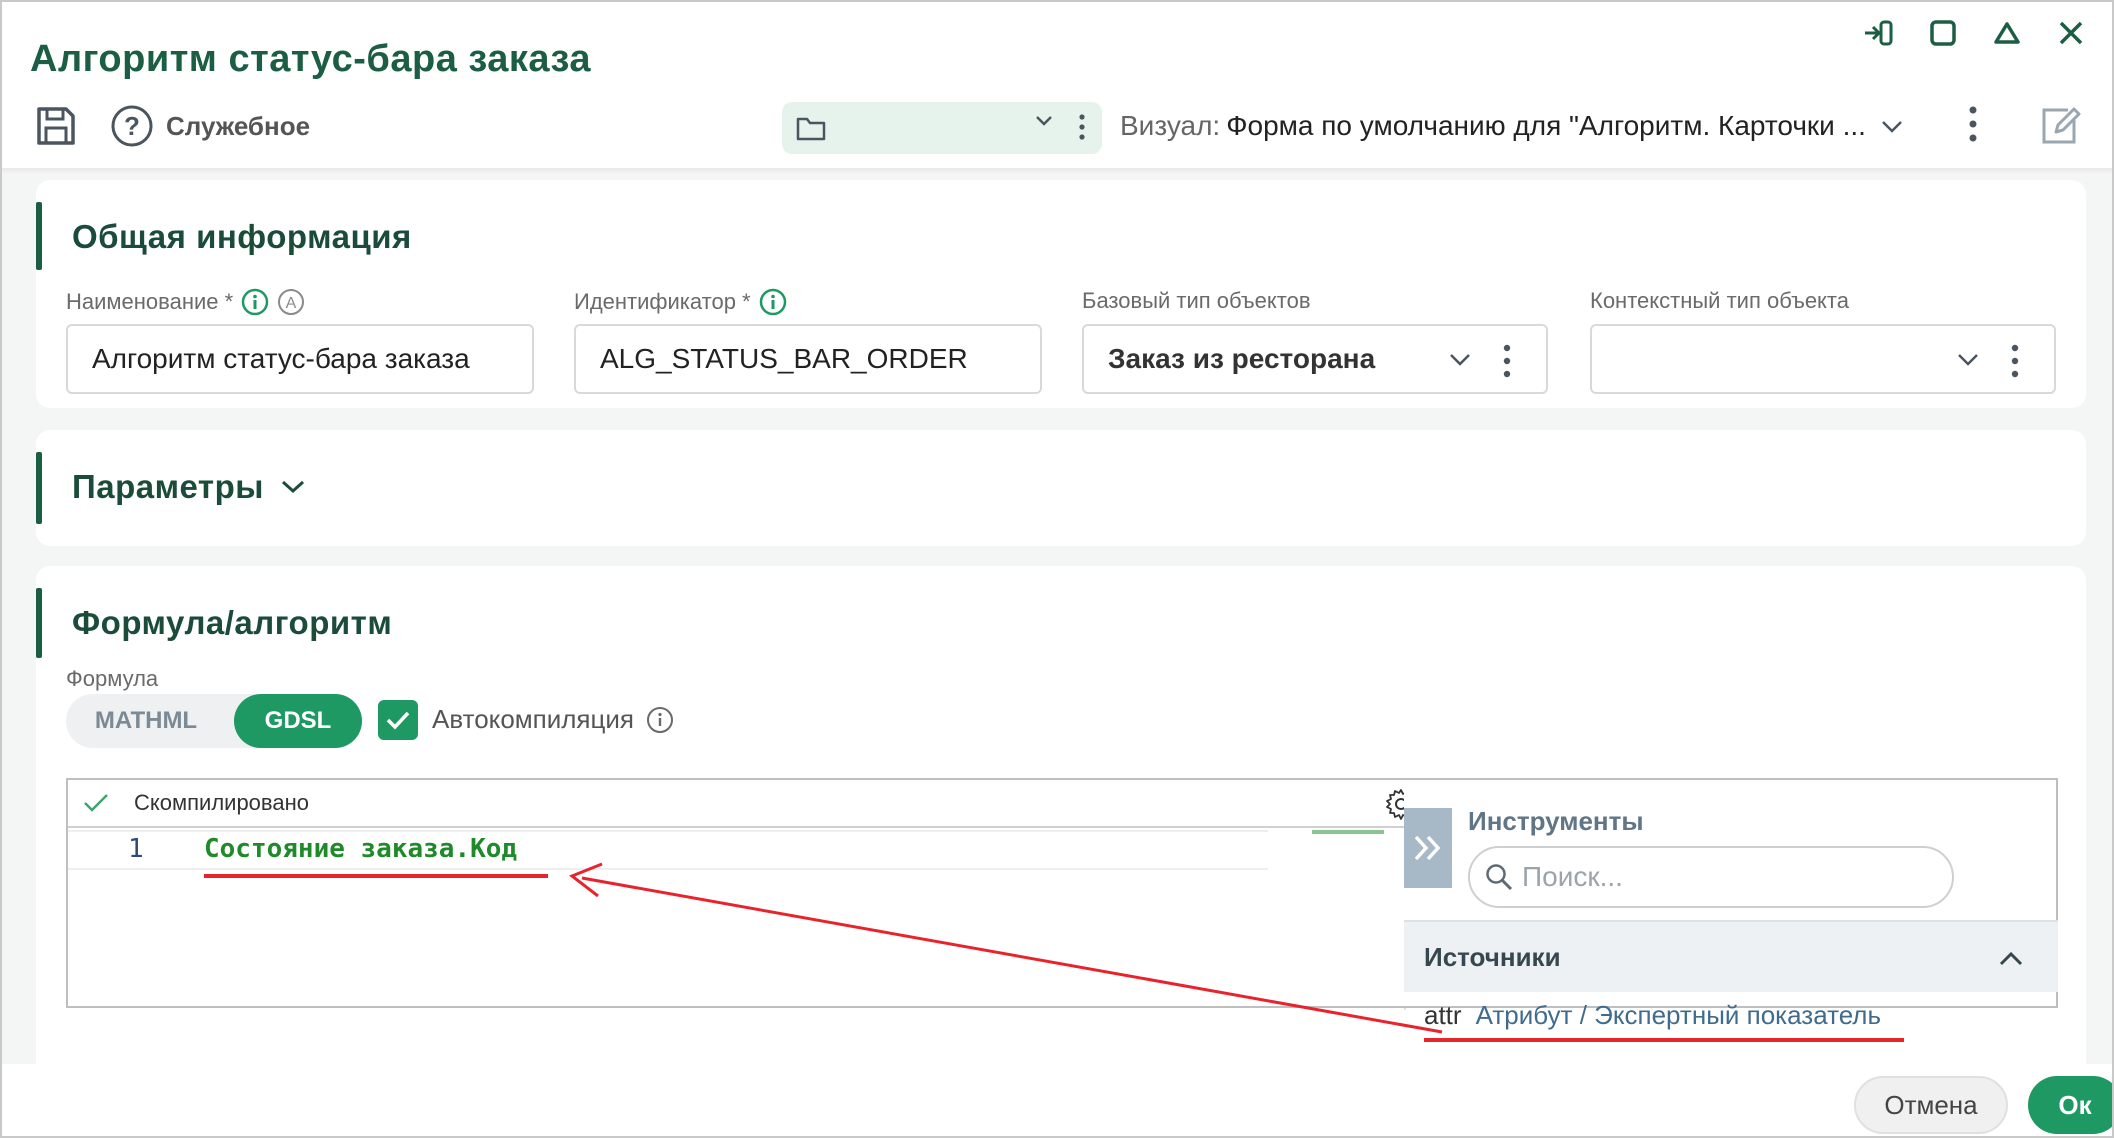 This screenshot has height=1138, width=2114. I want to click on mode-mathml: MATHML, so click(146, 721).